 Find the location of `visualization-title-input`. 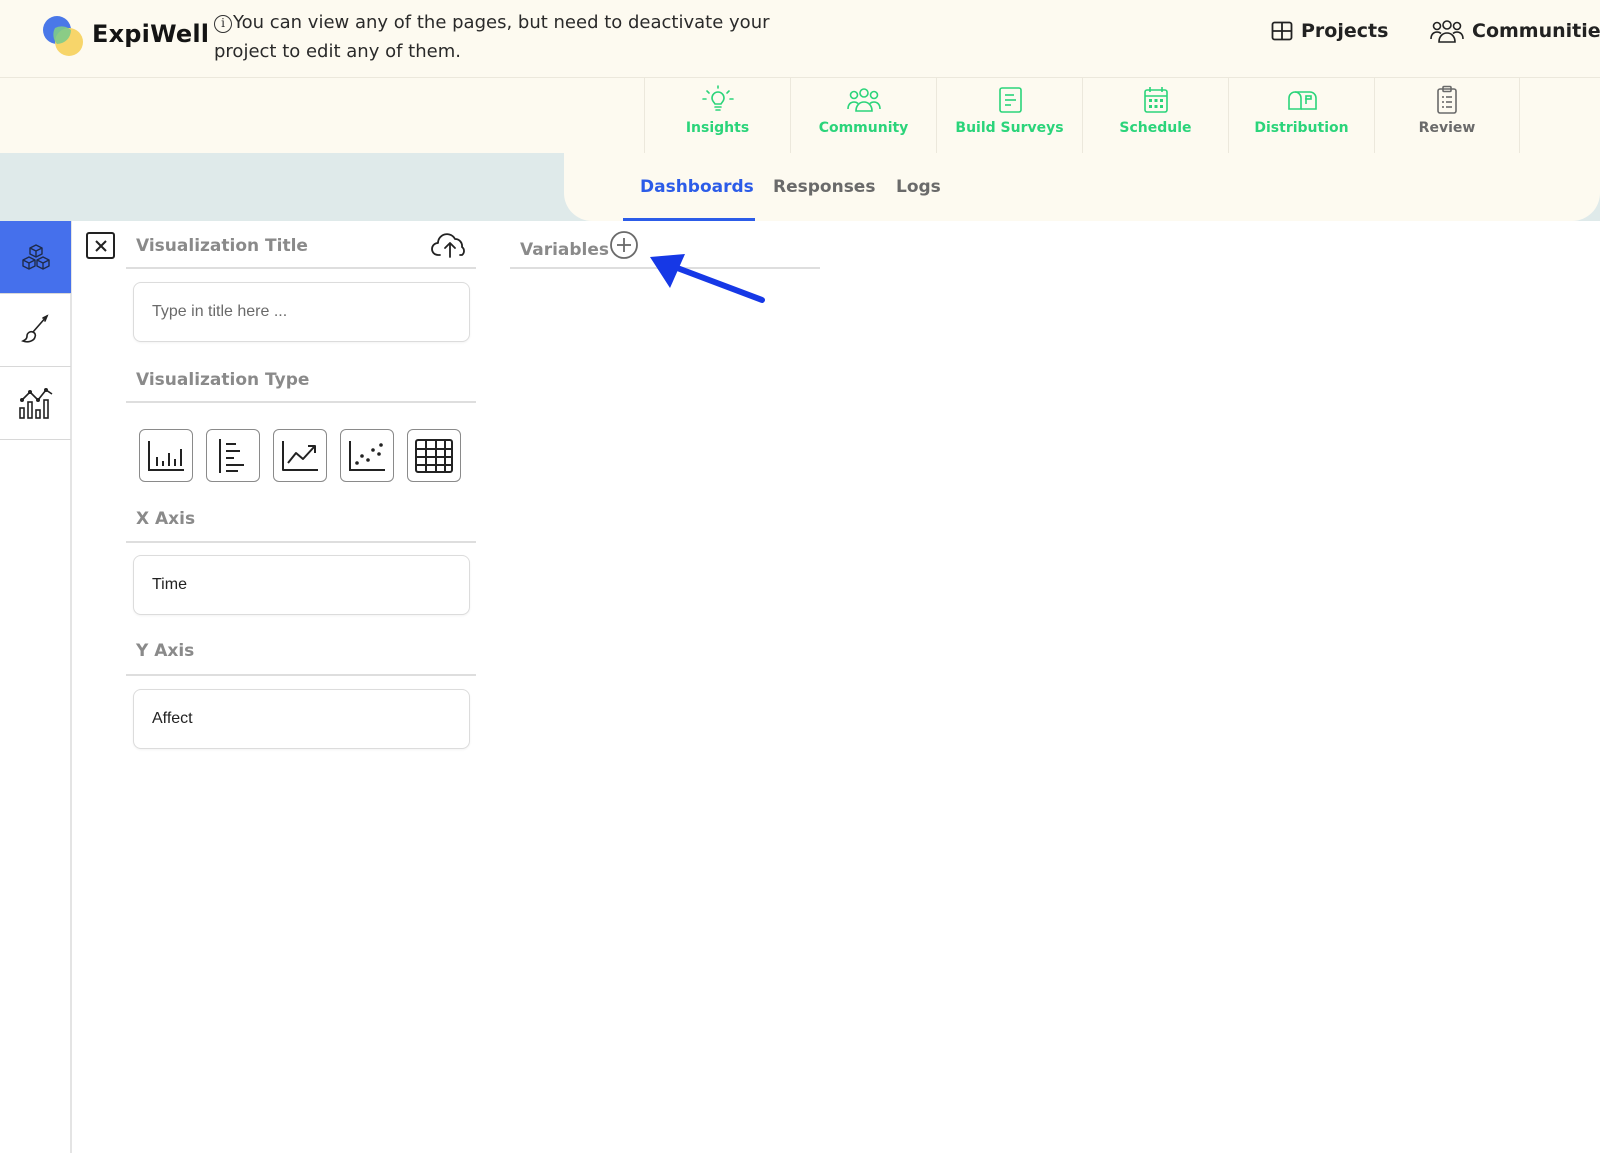

visualization-title-input is located at coordinates (301, 312).